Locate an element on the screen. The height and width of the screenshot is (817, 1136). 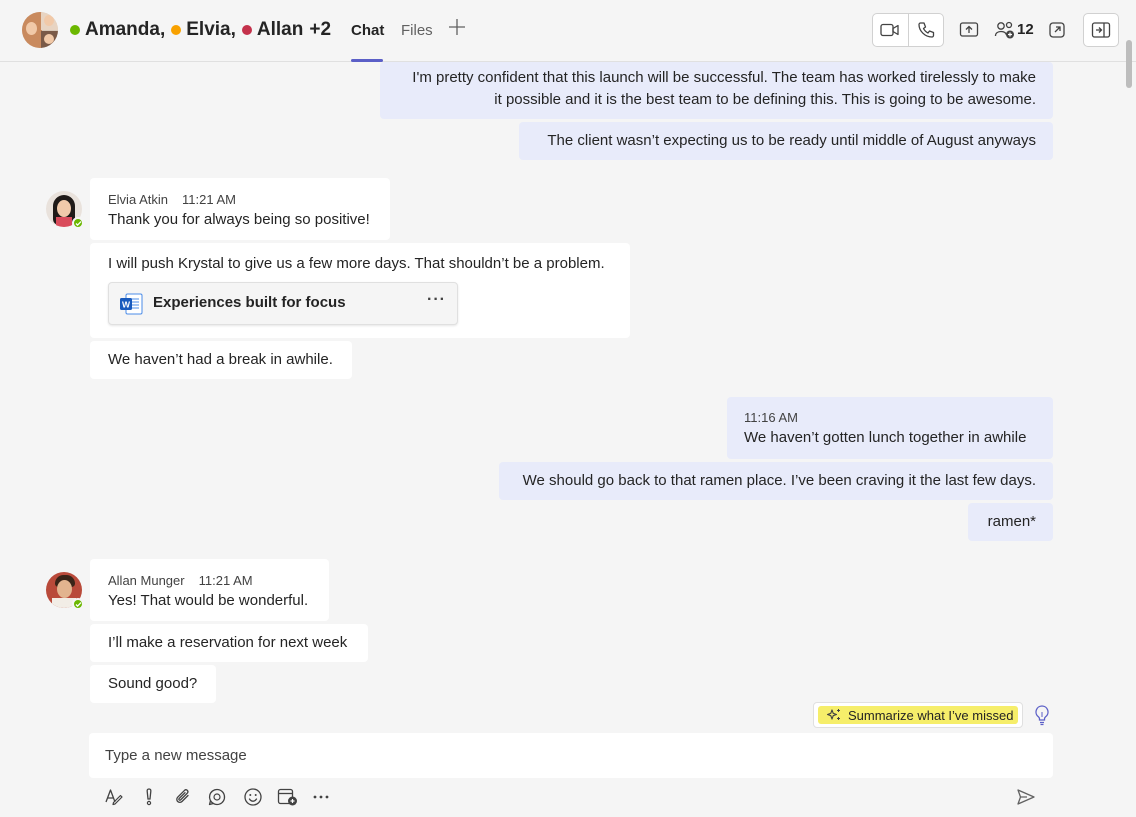
message-text: We haven’t had a break in awhile. is located at coordinates (220, 359).